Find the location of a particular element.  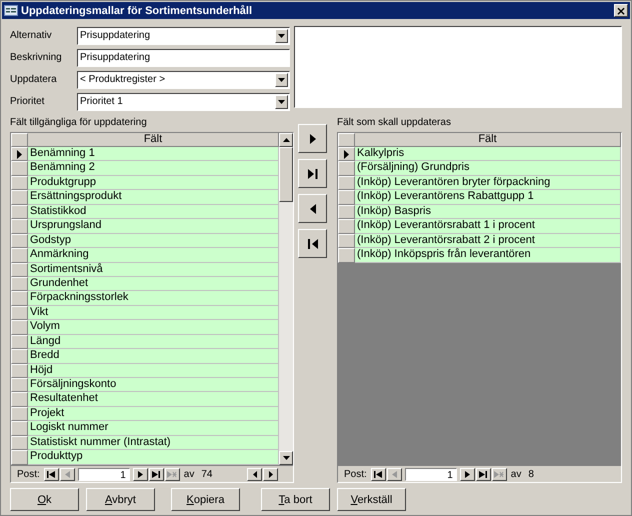

field-label: Uppdatera is located at coordinates (34, 79).